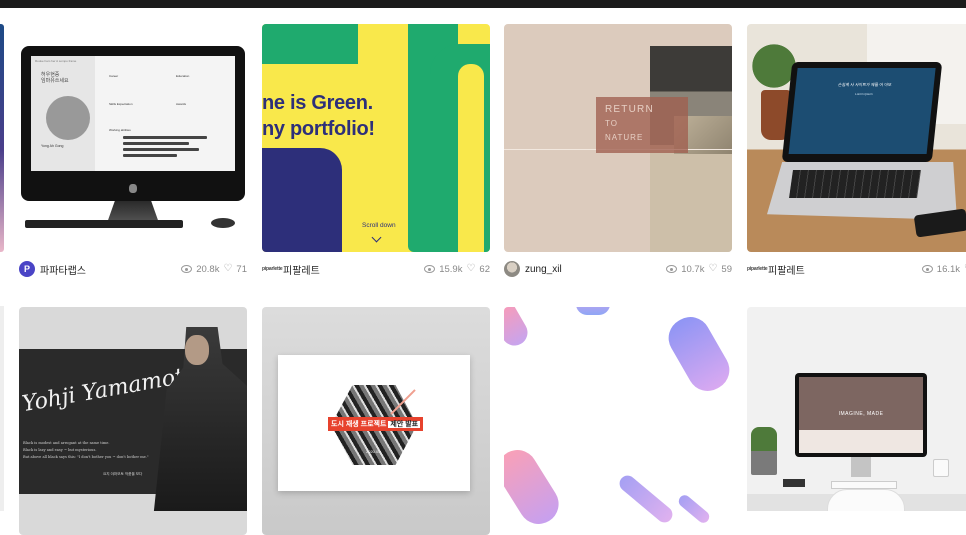  What do you see at coordinates (318, 129) in the screenshot?
I see `headline-line-2: ny portfolio!` at bounding box center [318, 129].